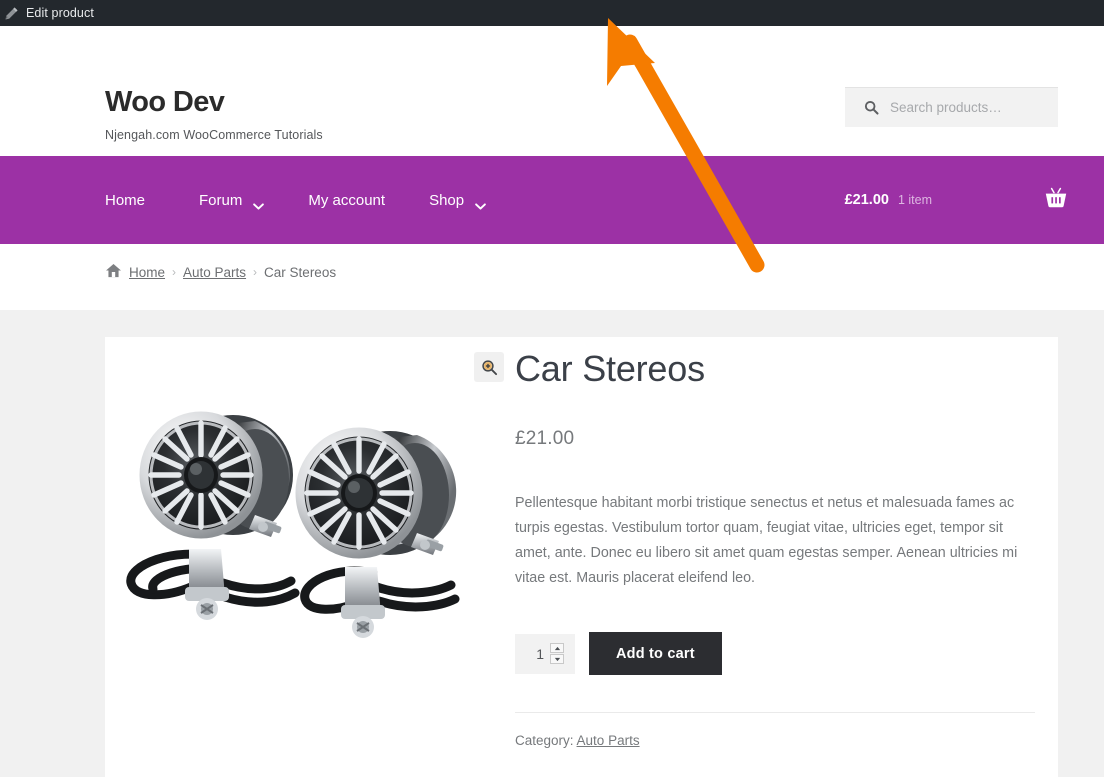 The image size is (1104, 777). I want to click on admin-bar-edit-label: Edit product, so click(60, 13).